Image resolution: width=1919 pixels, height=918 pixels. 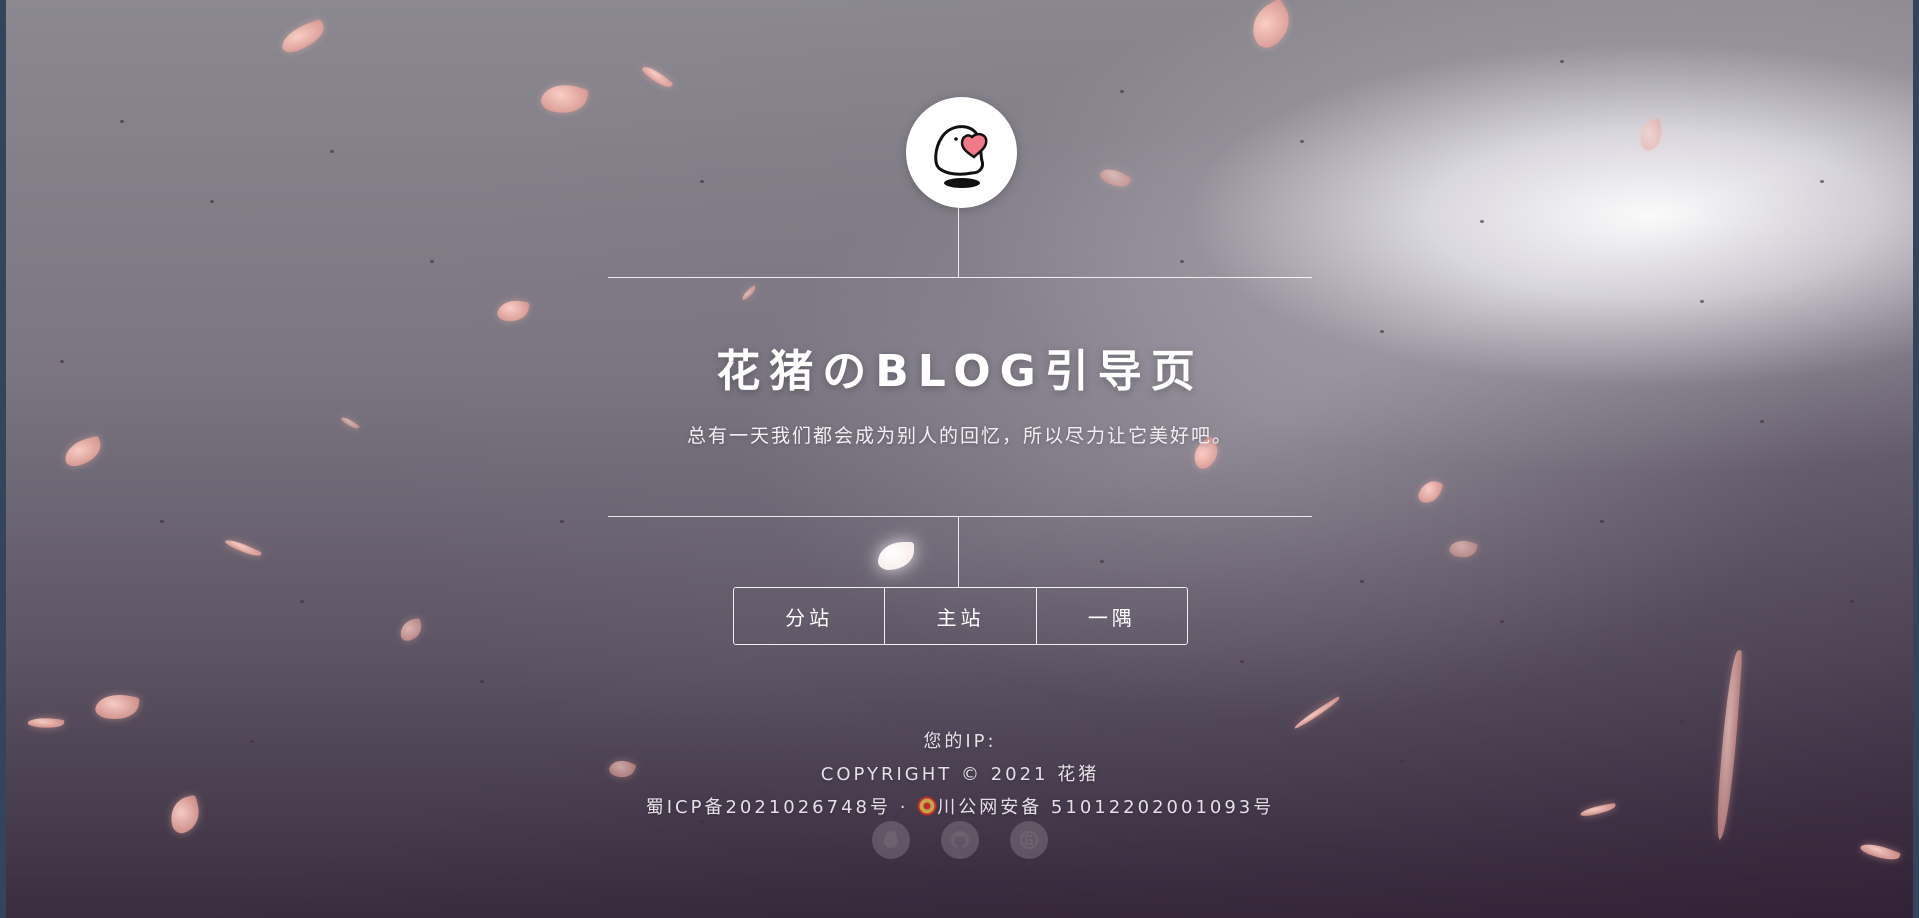 What do you see at coordinates (960, 516) in the screenshot?
I see `bottom-divider` at bounding box center [960, 516].